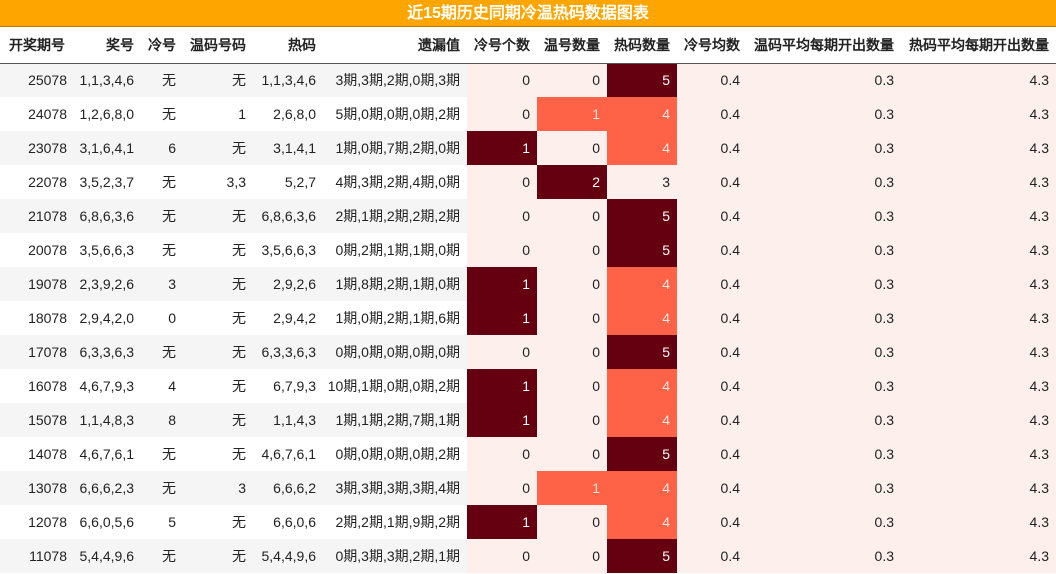 Image resolution: width=1056 pixels, height=574 pixels. Describe the element at coordinates (107, 386) in the screenshot. I see `table-cell: 4,6,7,9,3` at that location.